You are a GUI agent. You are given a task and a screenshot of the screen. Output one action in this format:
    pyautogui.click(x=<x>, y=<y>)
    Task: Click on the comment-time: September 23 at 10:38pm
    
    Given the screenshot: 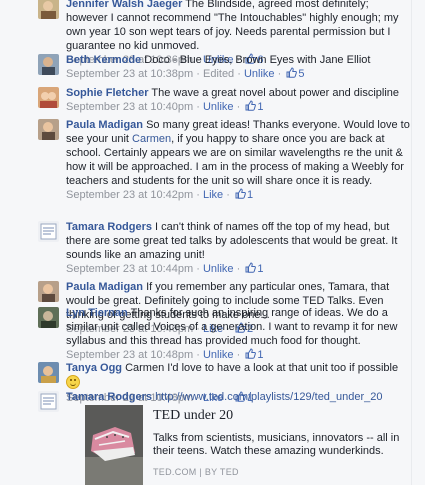 What is the action you would take?
    pyautogui.click(x=129, y=74)
    